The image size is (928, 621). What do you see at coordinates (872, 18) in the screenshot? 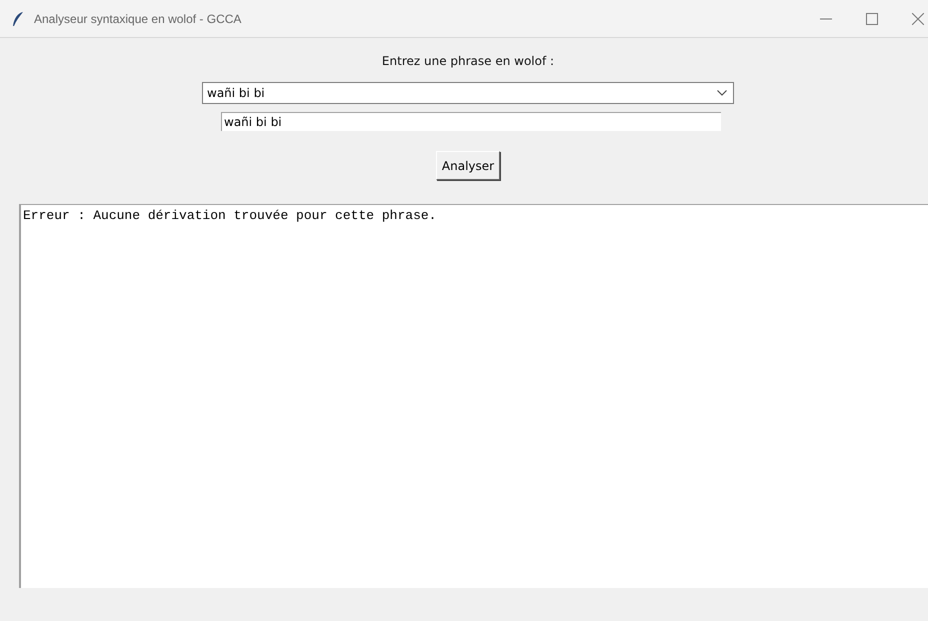
I see `maximize-icon` at bounding box center [872, 18].